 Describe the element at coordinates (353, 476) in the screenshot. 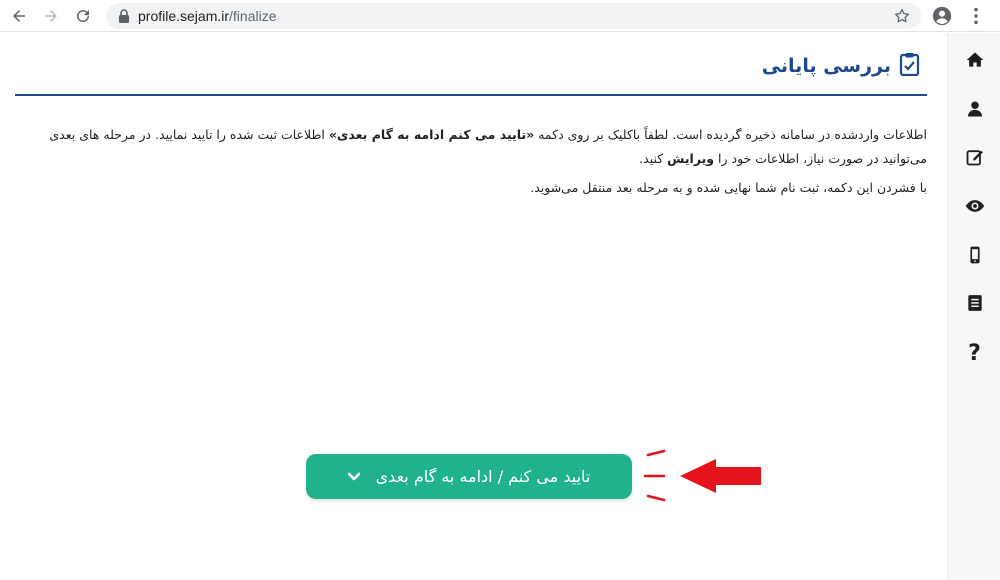

I see `chevron-down-icon` at that location.